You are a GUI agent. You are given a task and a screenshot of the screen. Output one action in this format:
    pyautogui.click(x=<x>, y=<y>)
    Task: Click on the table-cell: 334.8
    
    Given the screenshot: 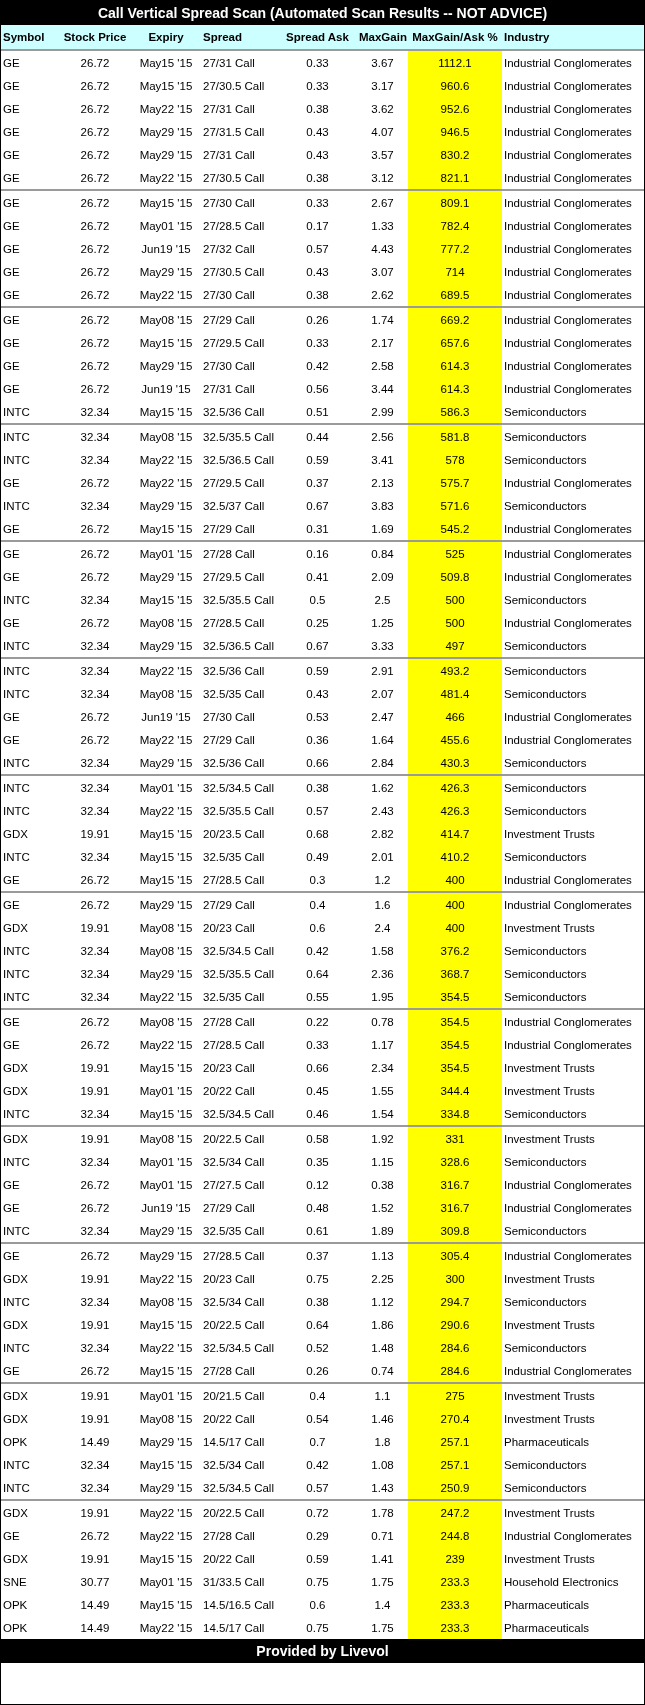 What is the action you would take?
    pyautogui.click(x=455, y=1114)
    